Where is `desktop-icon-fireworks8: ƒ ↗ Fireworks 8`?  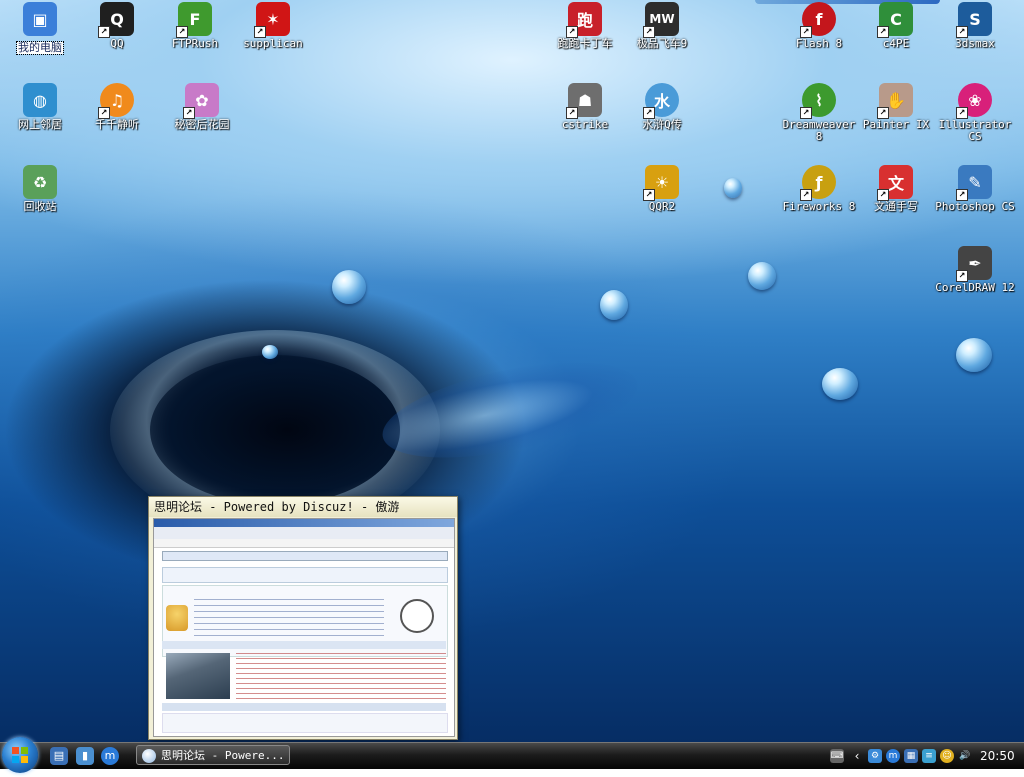
desktop-icon-fireworks8: ƒ ↗ Fireworks 8 is located at coordinates (819, 189).